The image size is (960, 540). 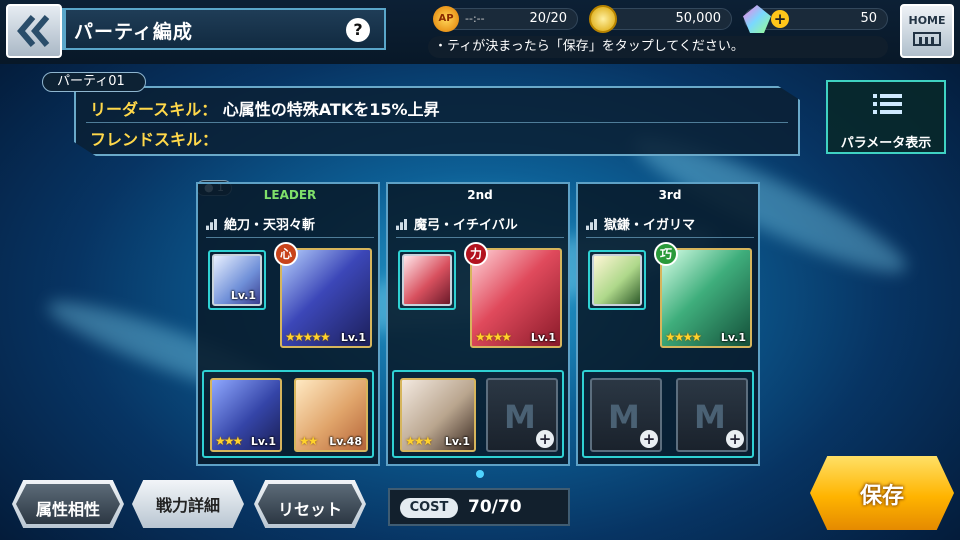 I want to click on member-gear-name: 魔弓・イチイバル, so click(x=480, y=226).